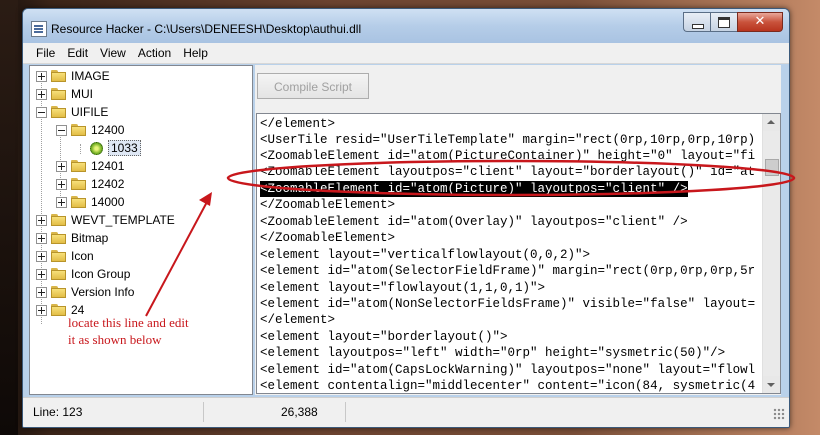 Image resolution: width=820 pixels, height=435 pixels. What do you see at coordinates (113, 51) in the screenshot?
I see `menu-view: View` at bounding box center [113, 51].